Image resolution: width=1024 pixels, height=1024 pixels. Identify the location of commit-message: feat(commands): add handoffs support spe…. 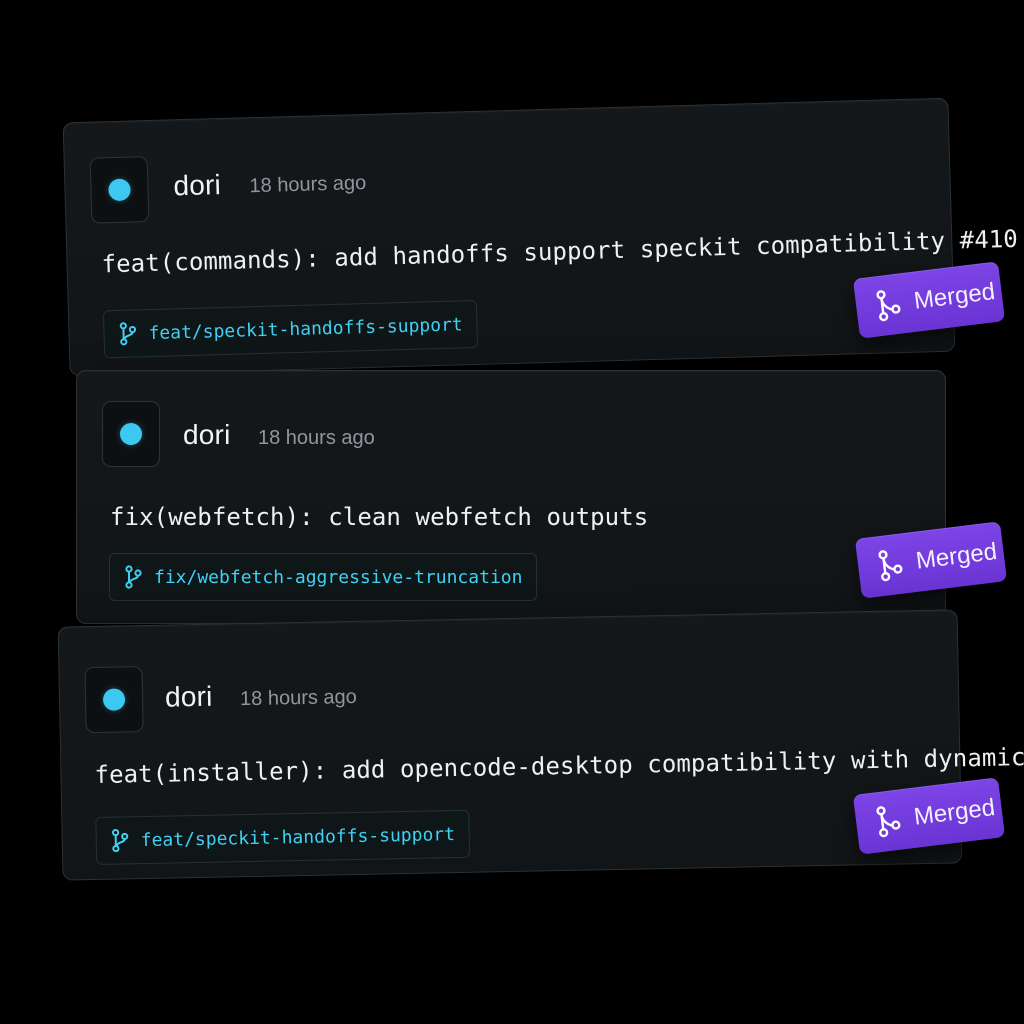
(559, 252).